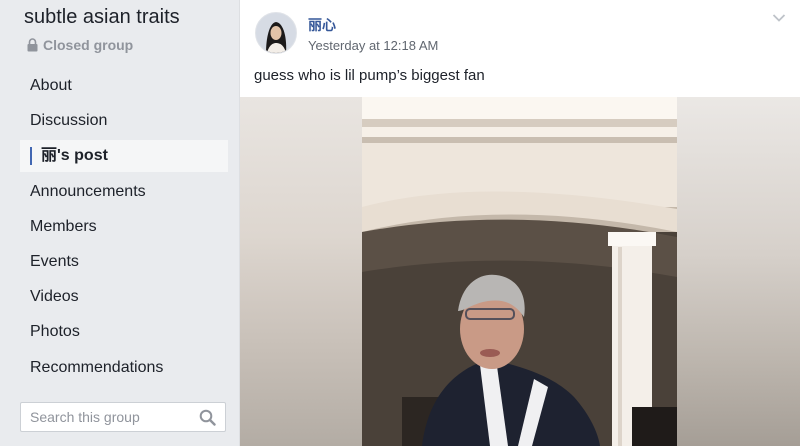 This screenshot has height=446, width=800. Describe the element at coordinates (124, 332) in the screenshot. I see `sidebar-item-photos: Photos` at that location.